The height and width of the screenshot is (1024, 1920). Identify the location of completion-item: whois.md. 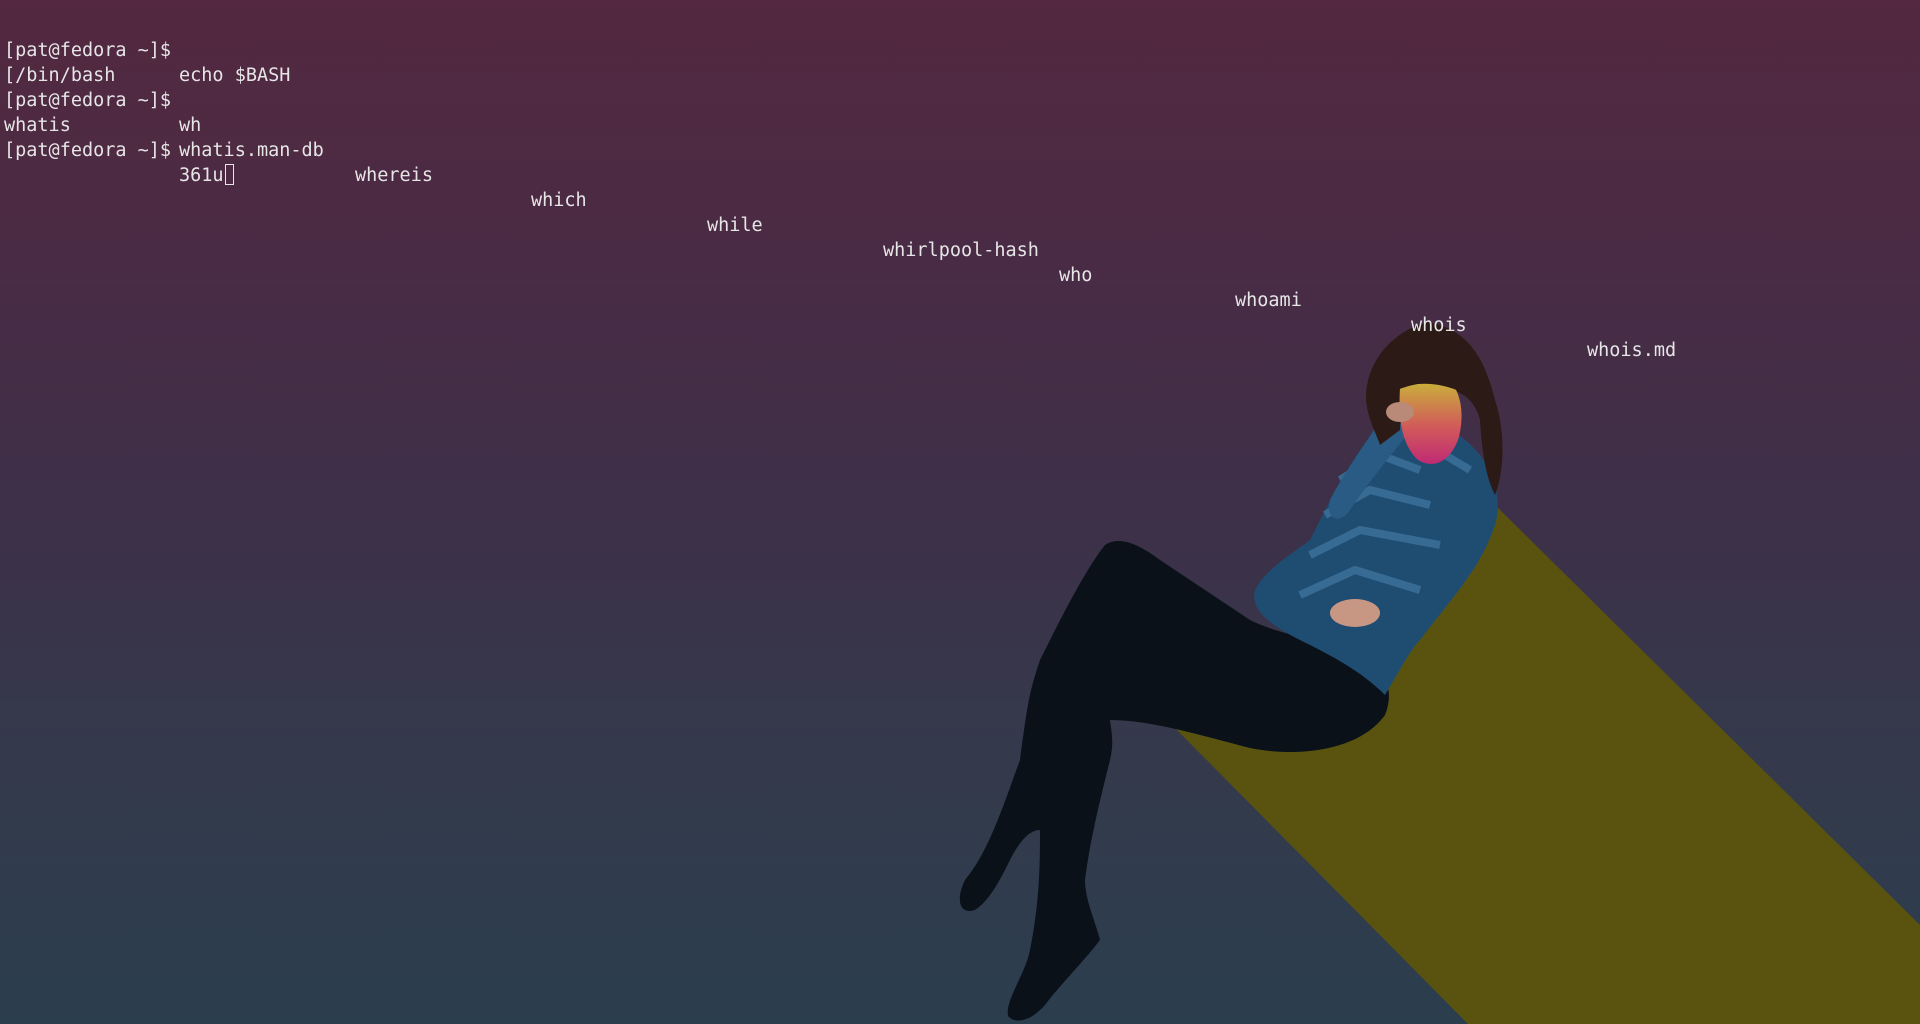
(1632, 350).